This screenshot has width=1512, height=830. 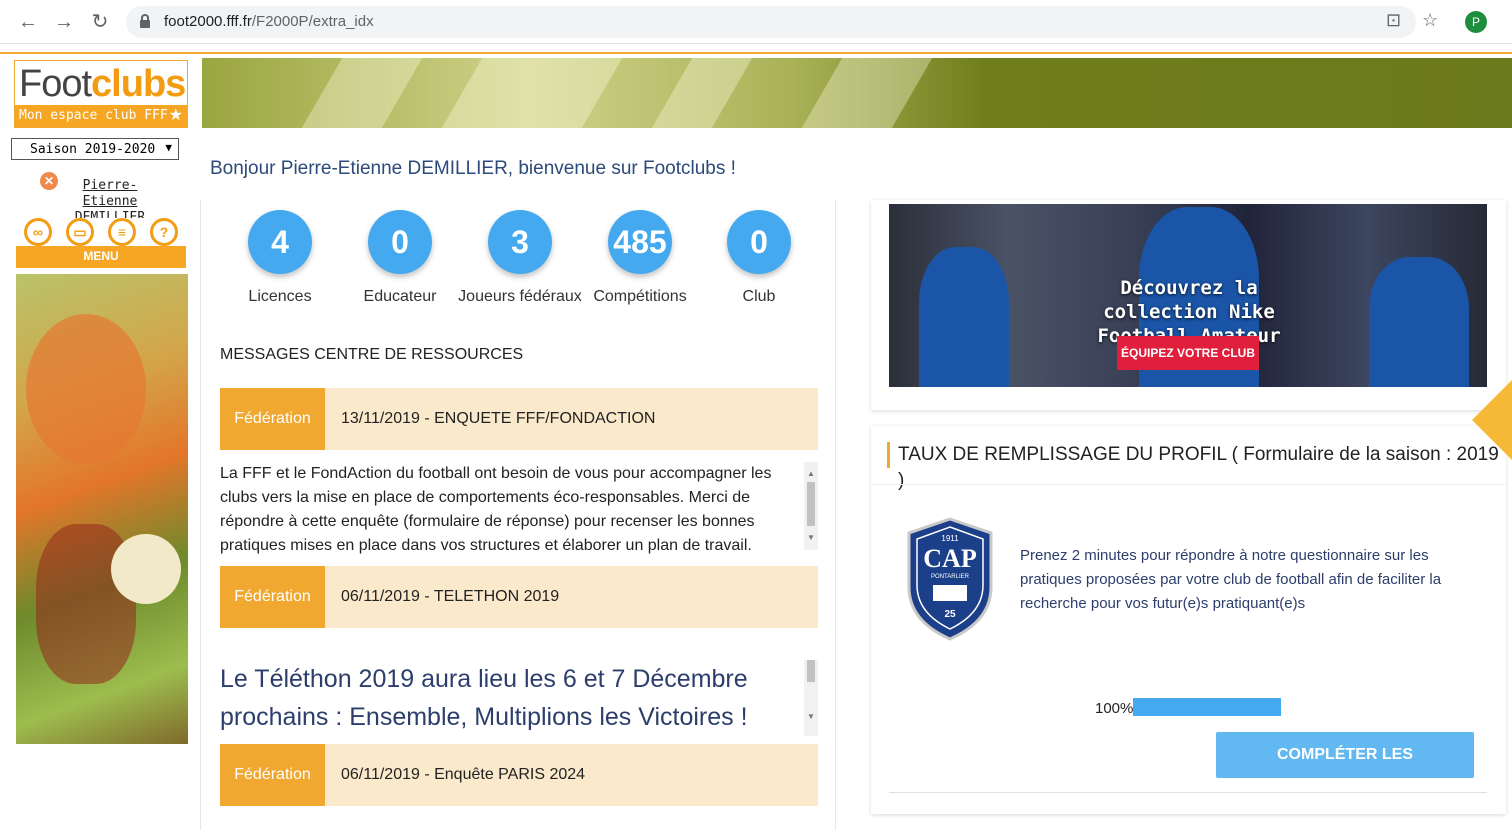 What do you see at coordinates (400, 296) in the screenshot?
I see `stat-label: Educateur` at bounding box center [400, 296].